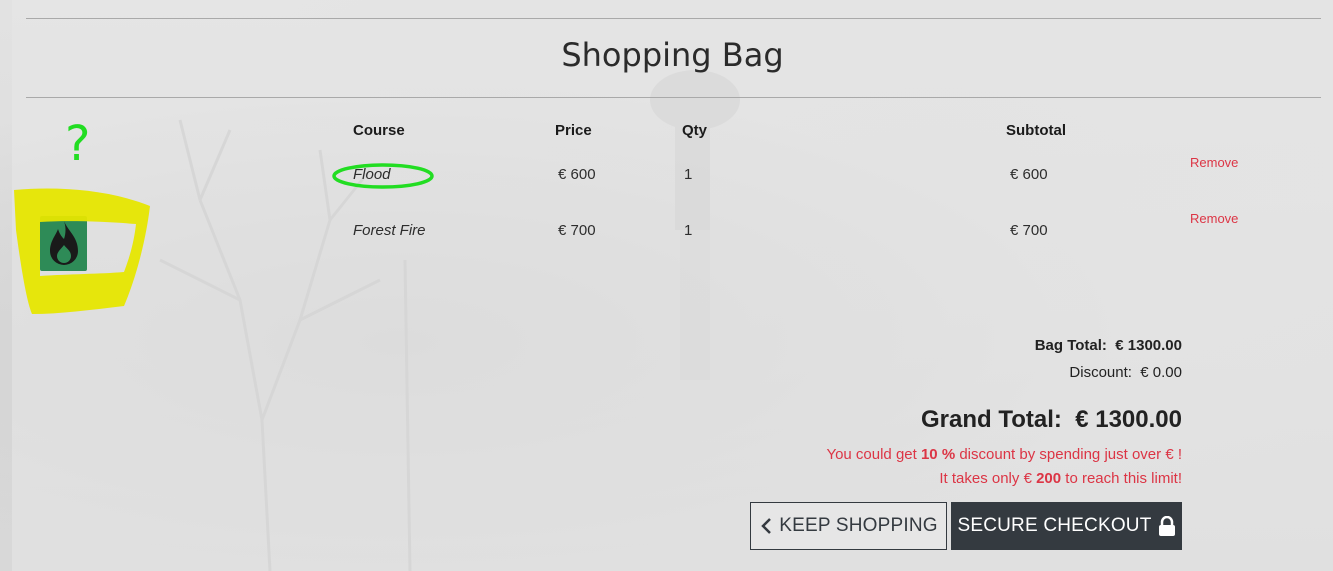 This screenshot has width=1333, height=571. I want to click on grand-total-label: Grand Total:, so click(991, 419).